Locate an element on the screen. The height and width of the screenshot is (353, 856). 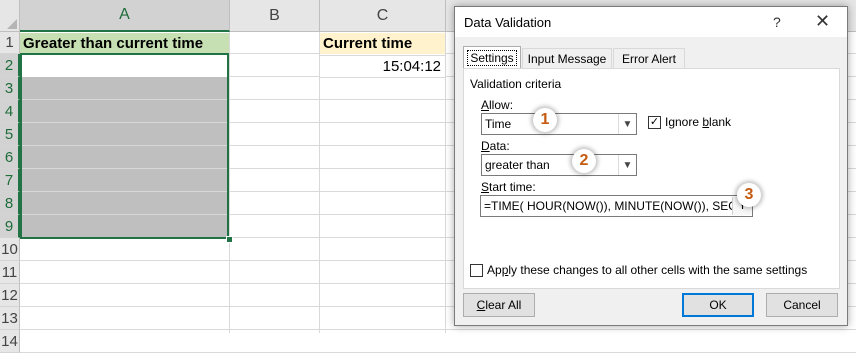
column-header-c: C is located at coordinates (383, 16).